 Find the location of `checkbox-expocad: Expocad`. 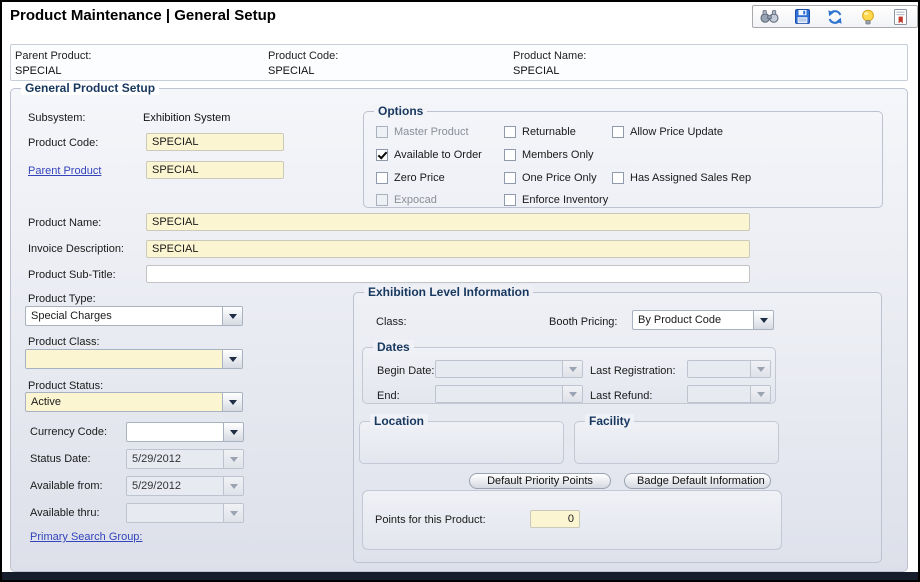

checkbox-expocad: Expocad is located at coordinates (406, 200).